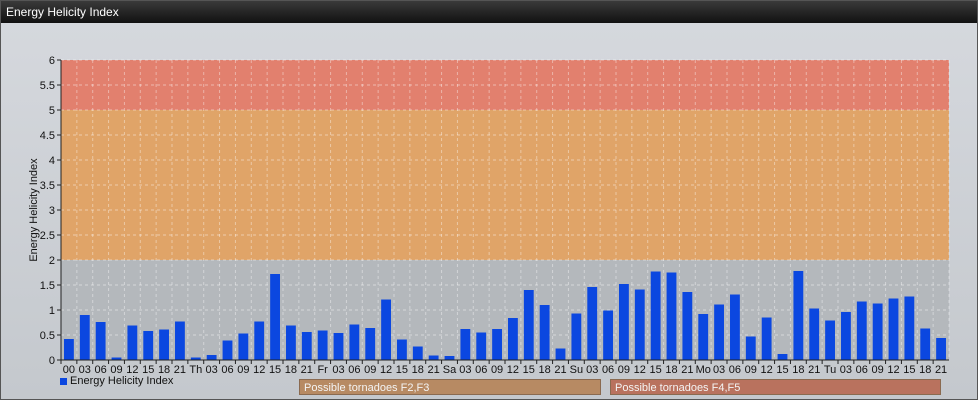 This screenshot has width=978, height=400. Describe the element at coordinates (52, 311) in the screenshot. I see `y-tick-label: 1` at that location.